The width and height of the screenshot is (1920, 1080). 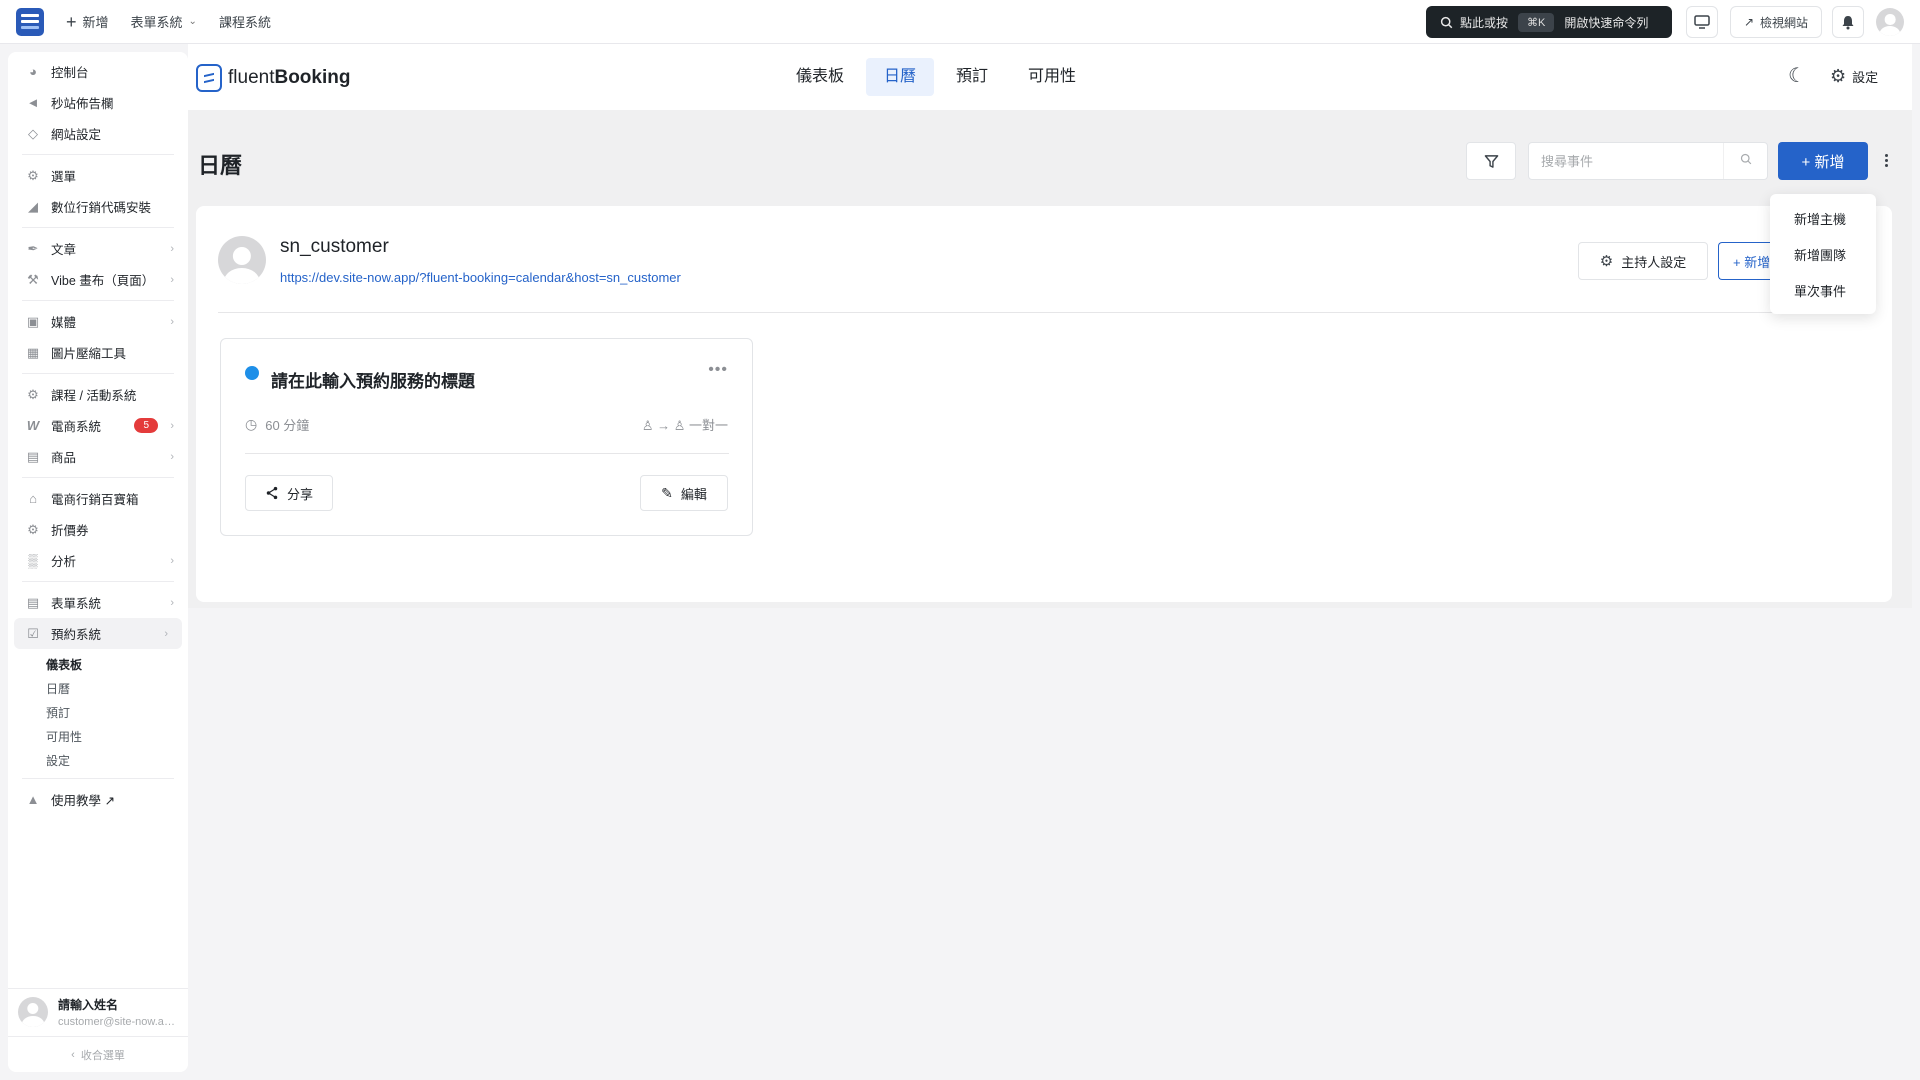 What do you see at coordinates (820, 77) in the screenshot?
I see `tab-dashboard: 儀表板` at bounding box center [820, 77].